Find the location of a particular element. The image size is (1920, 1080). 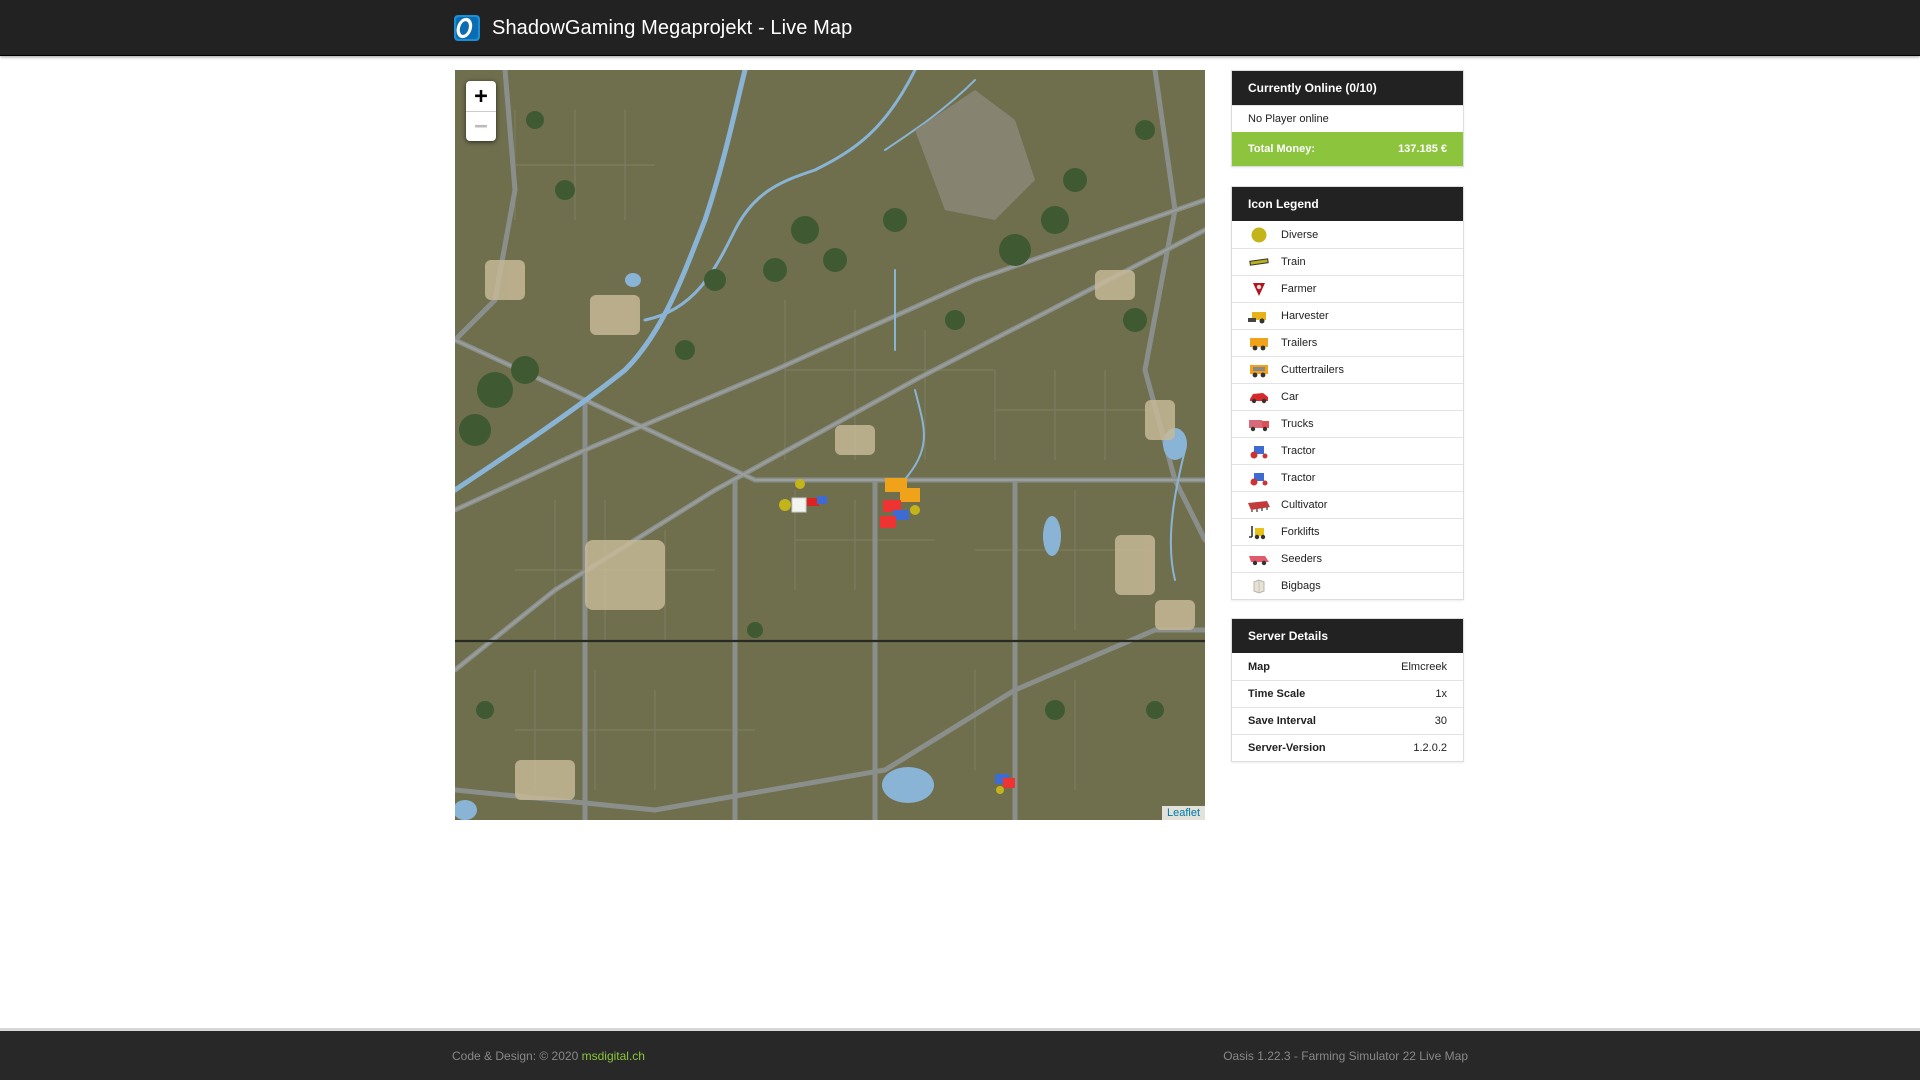

bigbag-icon is located at coordinates (1259, 586).